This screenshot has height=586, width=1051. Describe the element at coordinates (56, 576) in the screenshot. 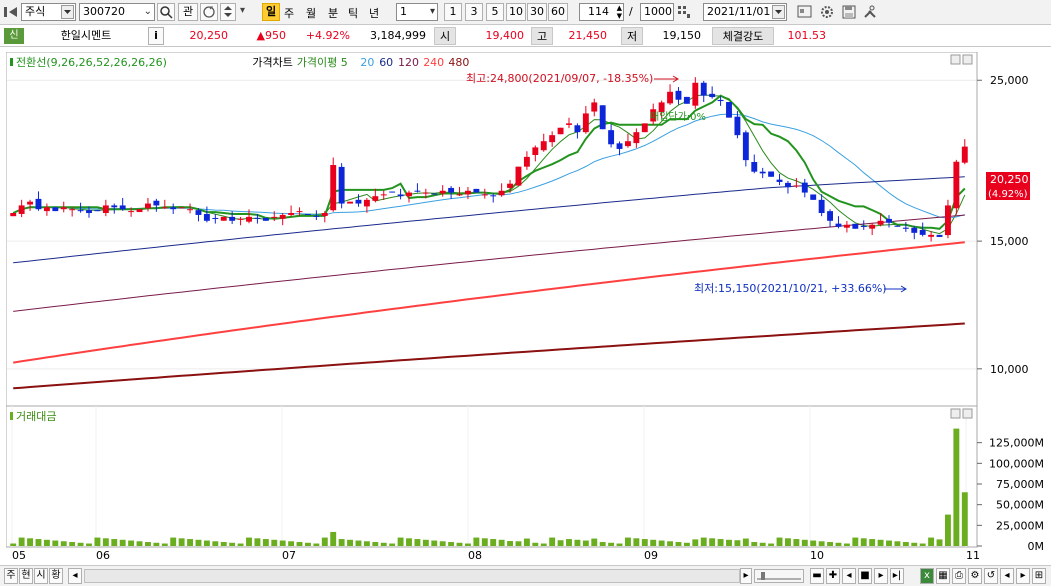

I see `tab-status: 황` at that location.